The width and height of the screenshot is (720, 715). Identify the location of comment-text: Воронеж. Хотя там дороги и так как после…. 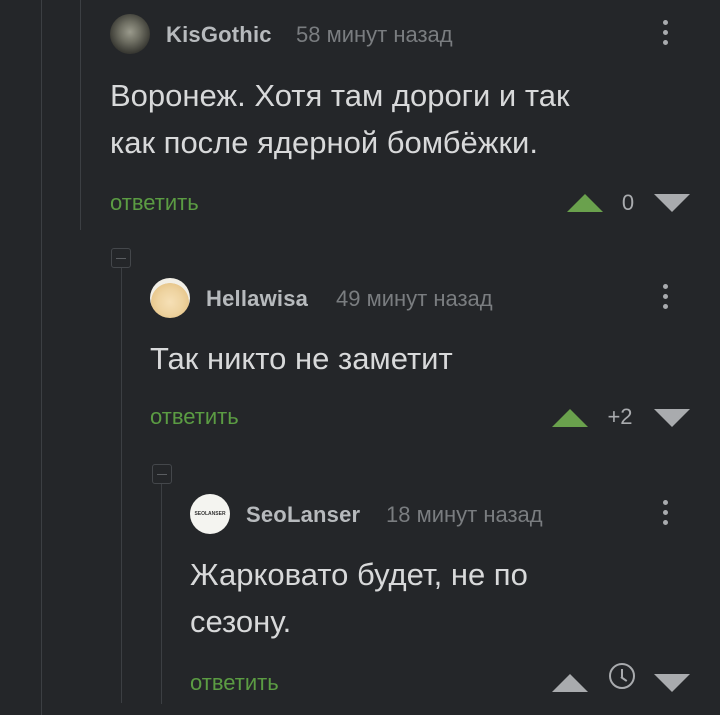
(340, 119).